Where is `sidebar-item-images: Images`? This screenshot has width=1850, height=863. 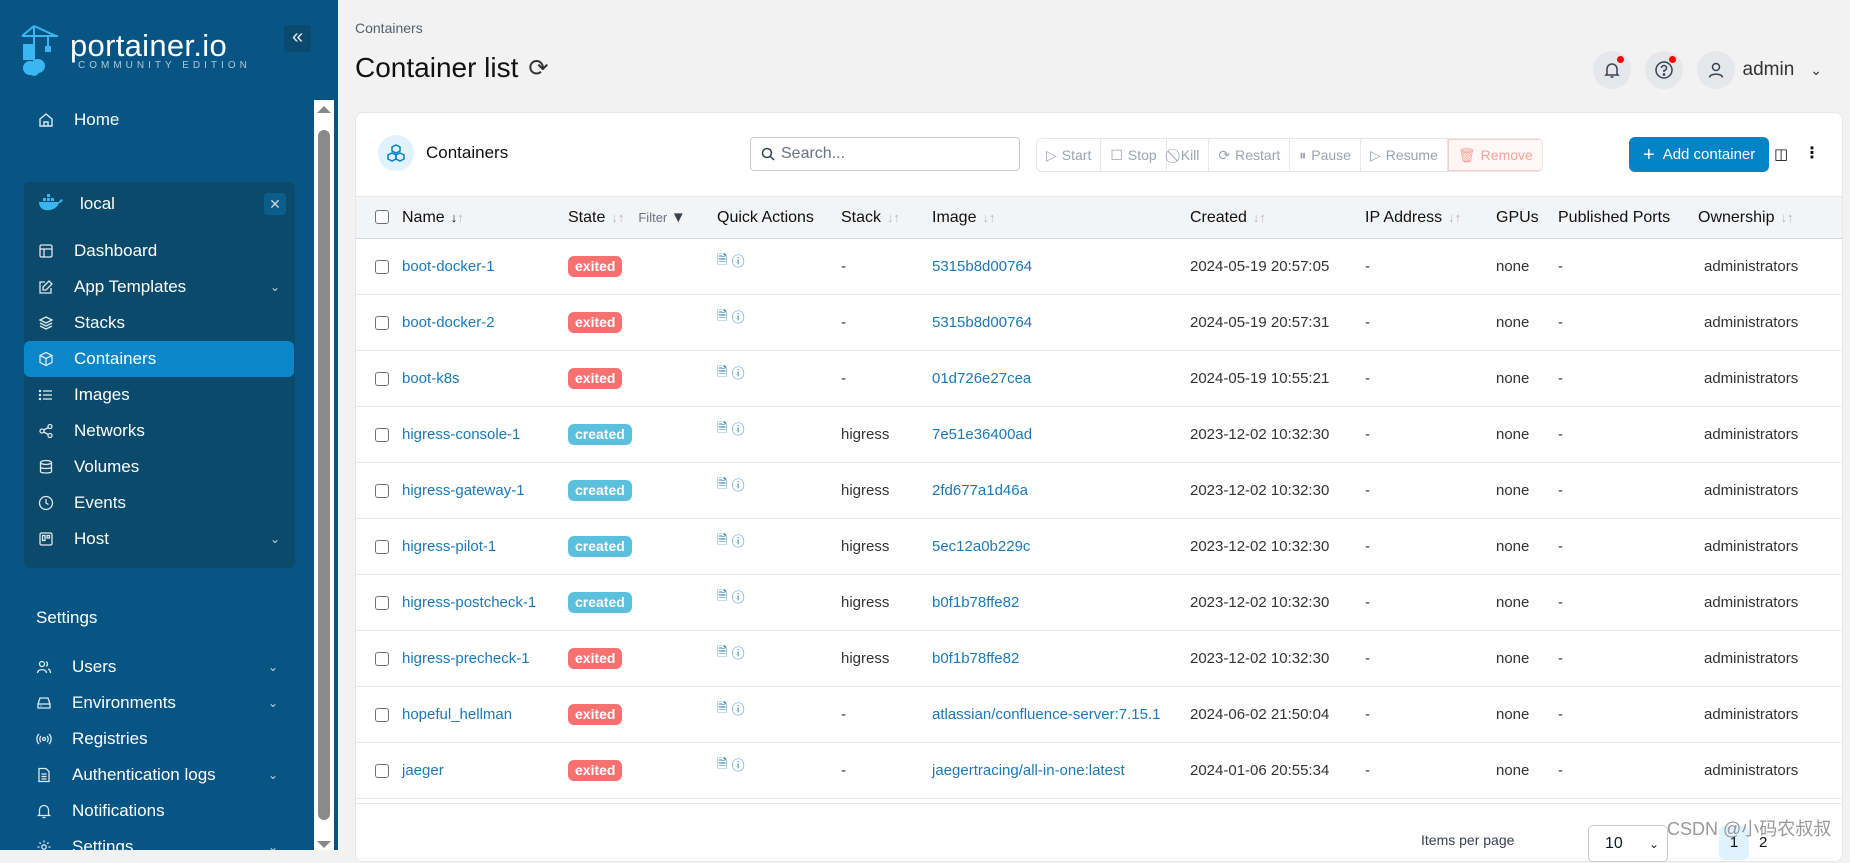 sidebar-item-images: Images is located at coordinates (159, 395).